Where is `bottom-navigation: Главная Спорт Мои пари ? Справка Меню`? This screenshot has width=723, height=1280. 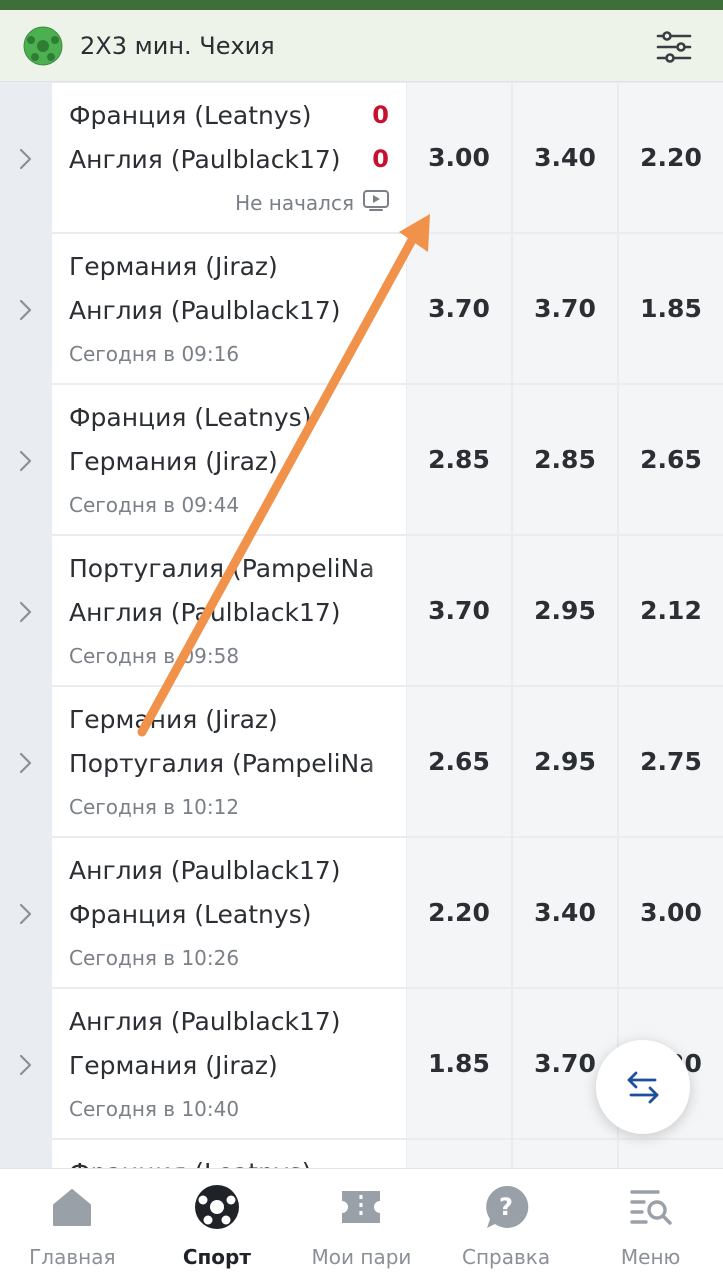 bottom-navigation: Главная Спорт Мои пари ? Справка Меню is located at coordinates (361, 1224).